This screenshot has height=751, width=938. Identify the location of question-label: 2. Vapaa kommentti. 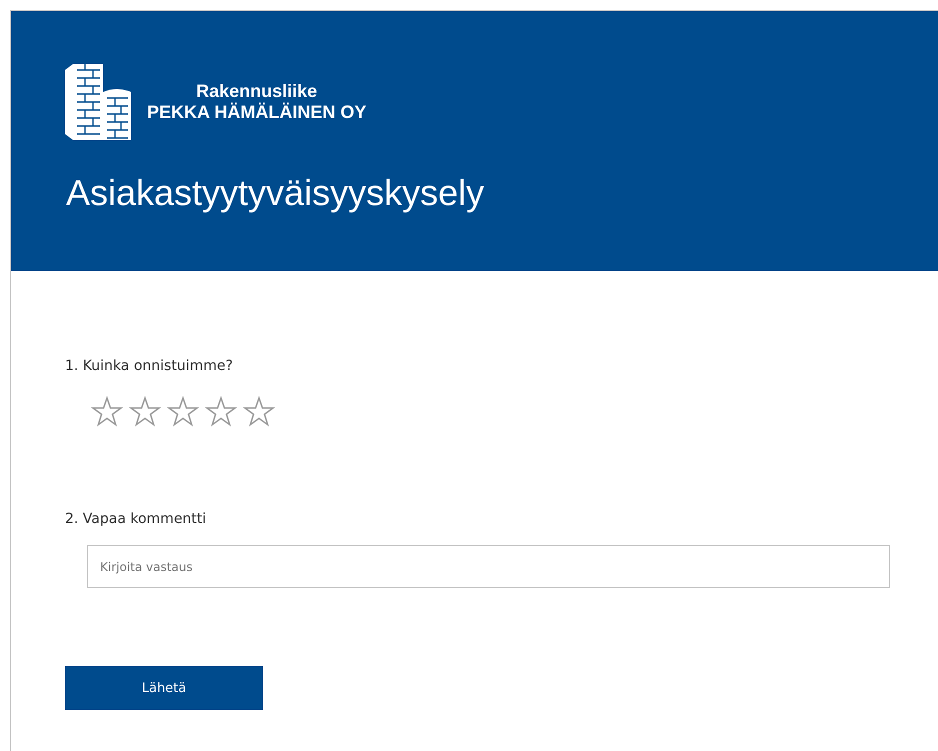
(135, 519).